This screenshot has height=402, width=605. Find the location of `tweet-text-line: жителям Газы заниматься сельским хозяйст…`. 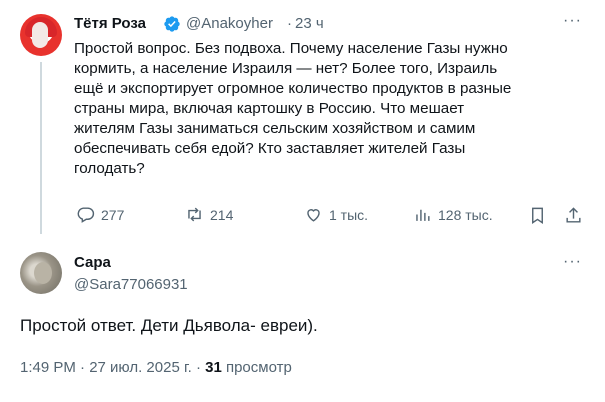

tweet-text-line: жителям Газы заниматься сельским хозяйст… is located at coordinates (275, 128).